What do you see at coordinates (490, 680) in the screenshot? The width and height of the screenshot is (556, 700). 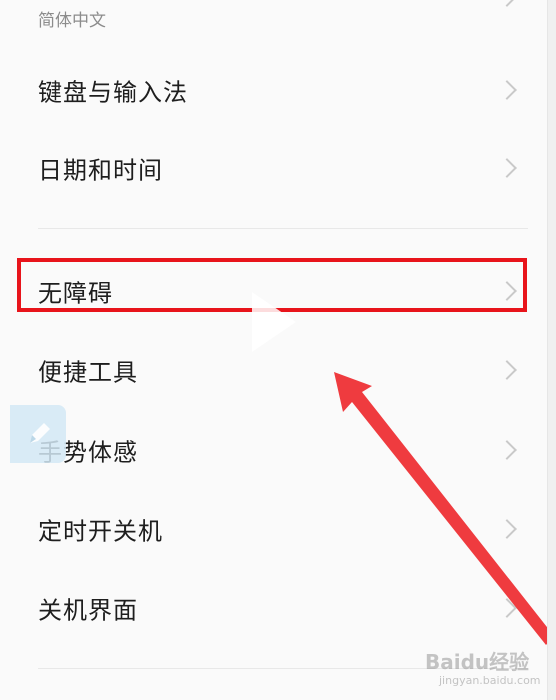 I see `watermark-sub: jingyan.baidu.com` at bounding box center [490, 680].